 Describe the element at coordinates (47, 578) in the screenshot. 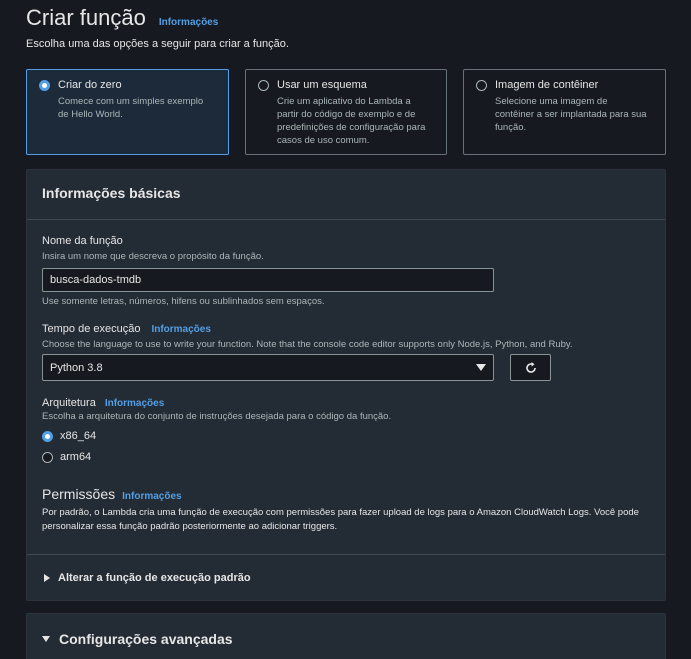

I see `caret-right-icon` at that location.